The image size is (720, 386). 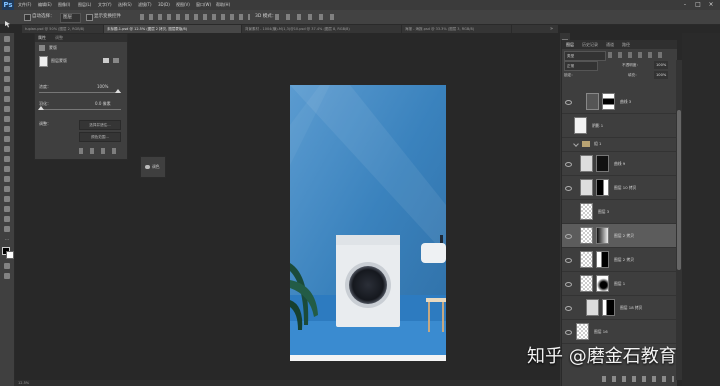 What do you see at coordinates (195, 17) in the screenshot?
I see `align-icons` at bounding box center [195, 17].